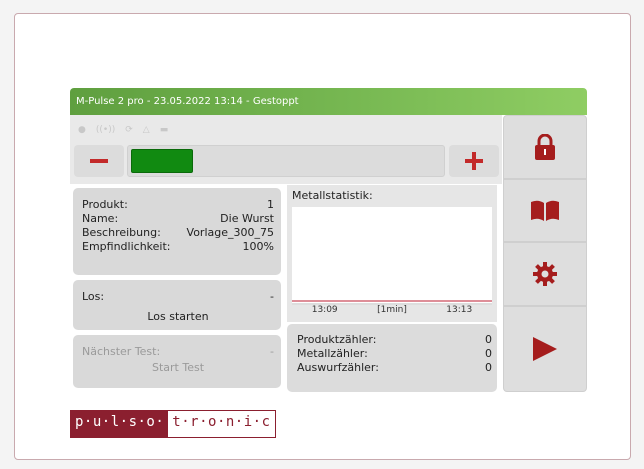 This screenshot has width=644, height=469. Describe the element at coordinates (173, 424) in the screenshot. I see `pulsotronic-logo: p·u·l·s·o· t·r·o·n·i·c` at that location.